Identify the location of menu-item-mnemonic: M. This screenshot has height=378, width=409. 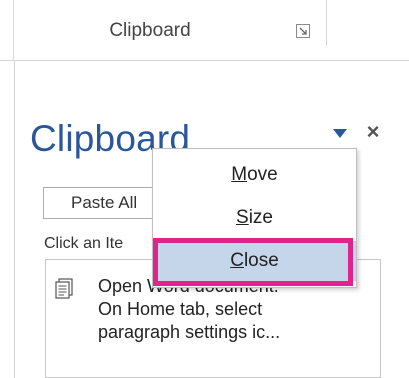
(239, 174).